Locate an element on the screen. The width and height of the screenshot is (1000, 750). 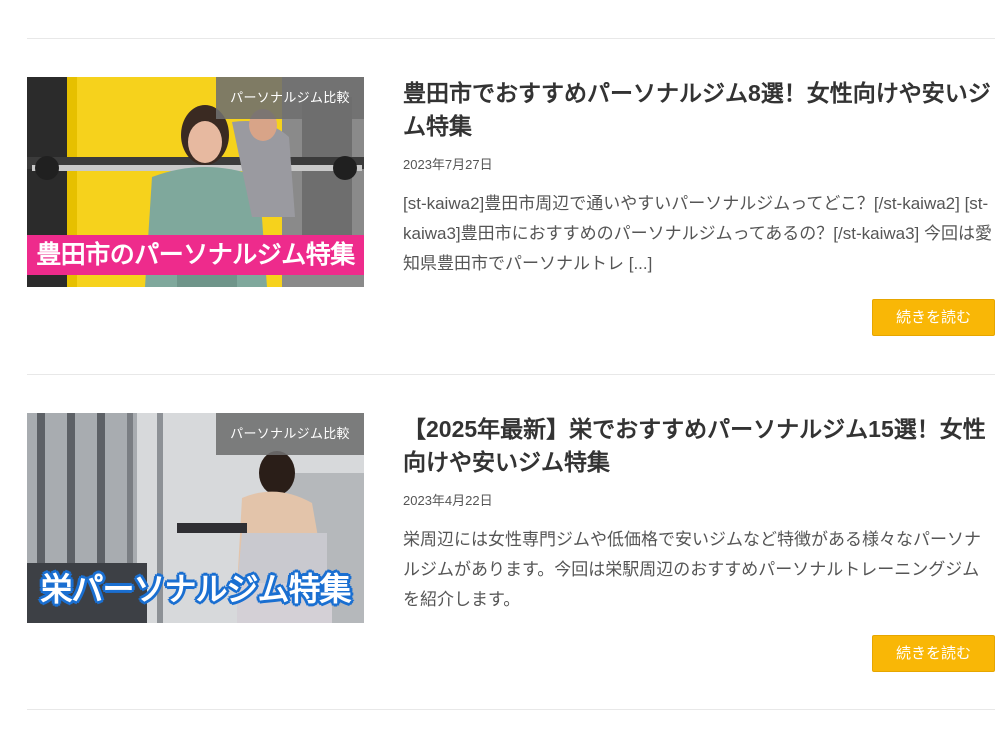
thumbnail-caption: 栄パーソナルジム特集 is located at coordinates (195, 589).